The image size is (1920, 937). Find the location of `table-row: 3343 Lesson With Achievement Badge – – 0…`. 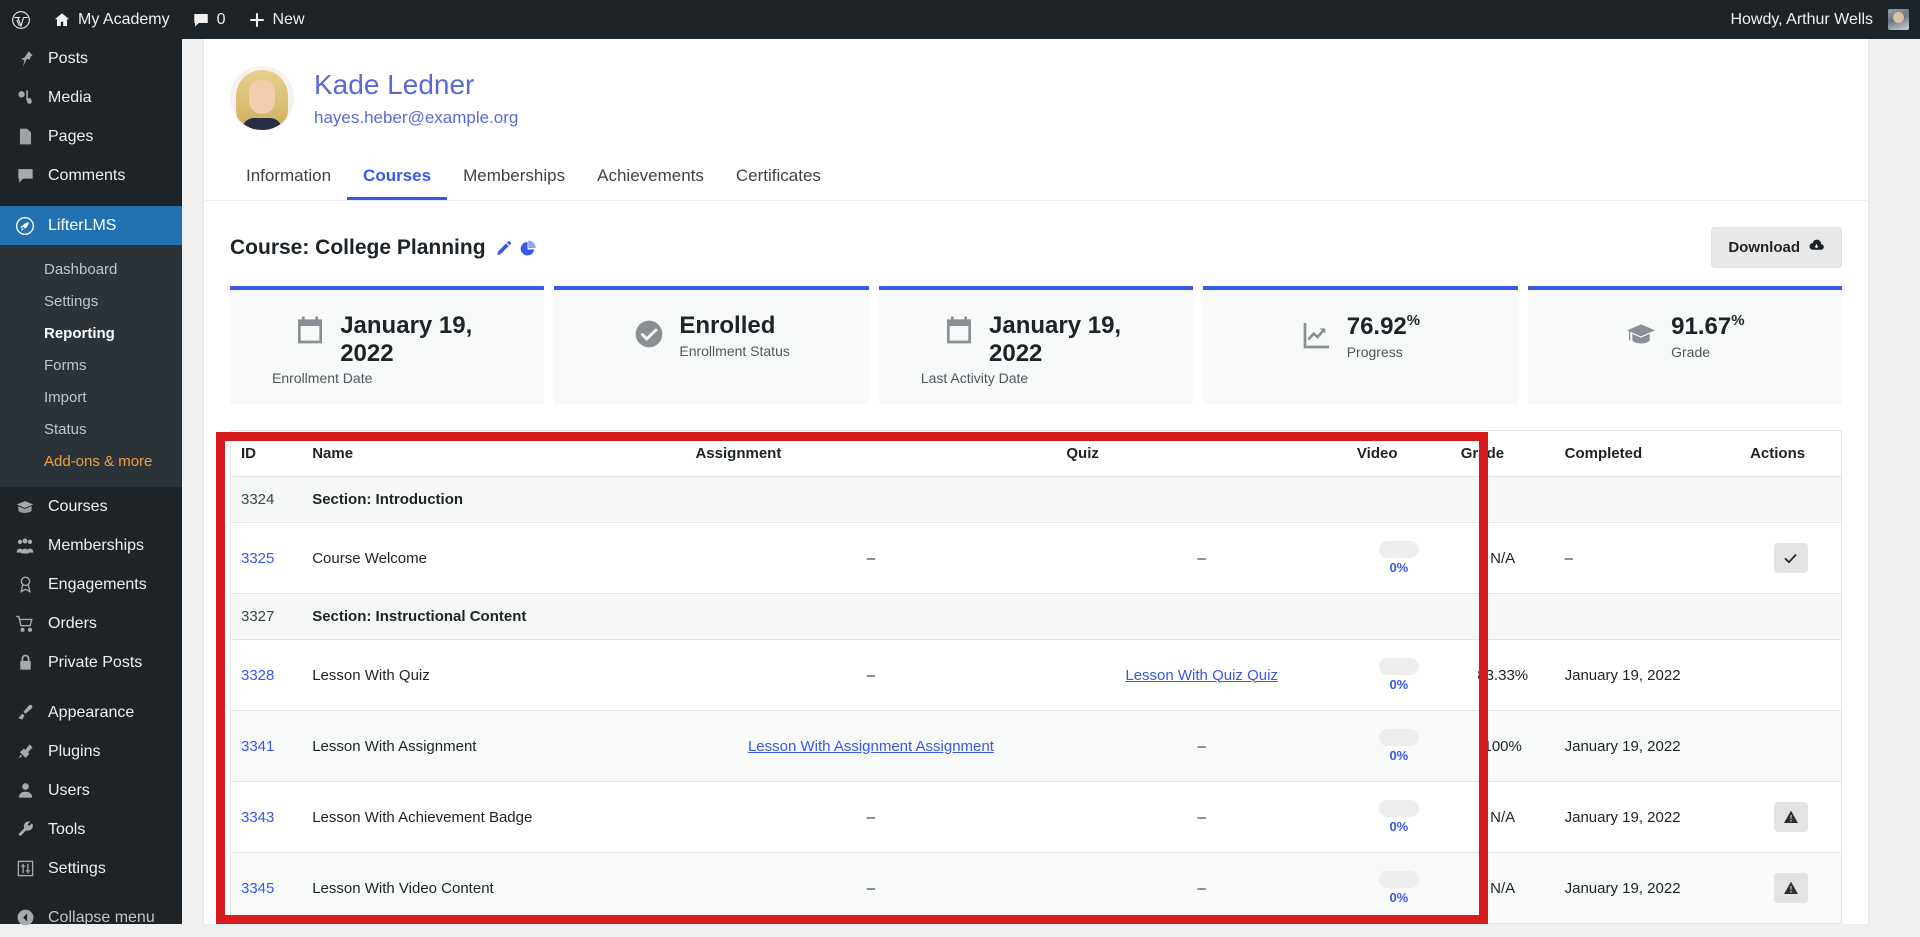

table-row: 3343 Lesson With Achievement Badge – – 0… is located at coordinates (1036, 817).